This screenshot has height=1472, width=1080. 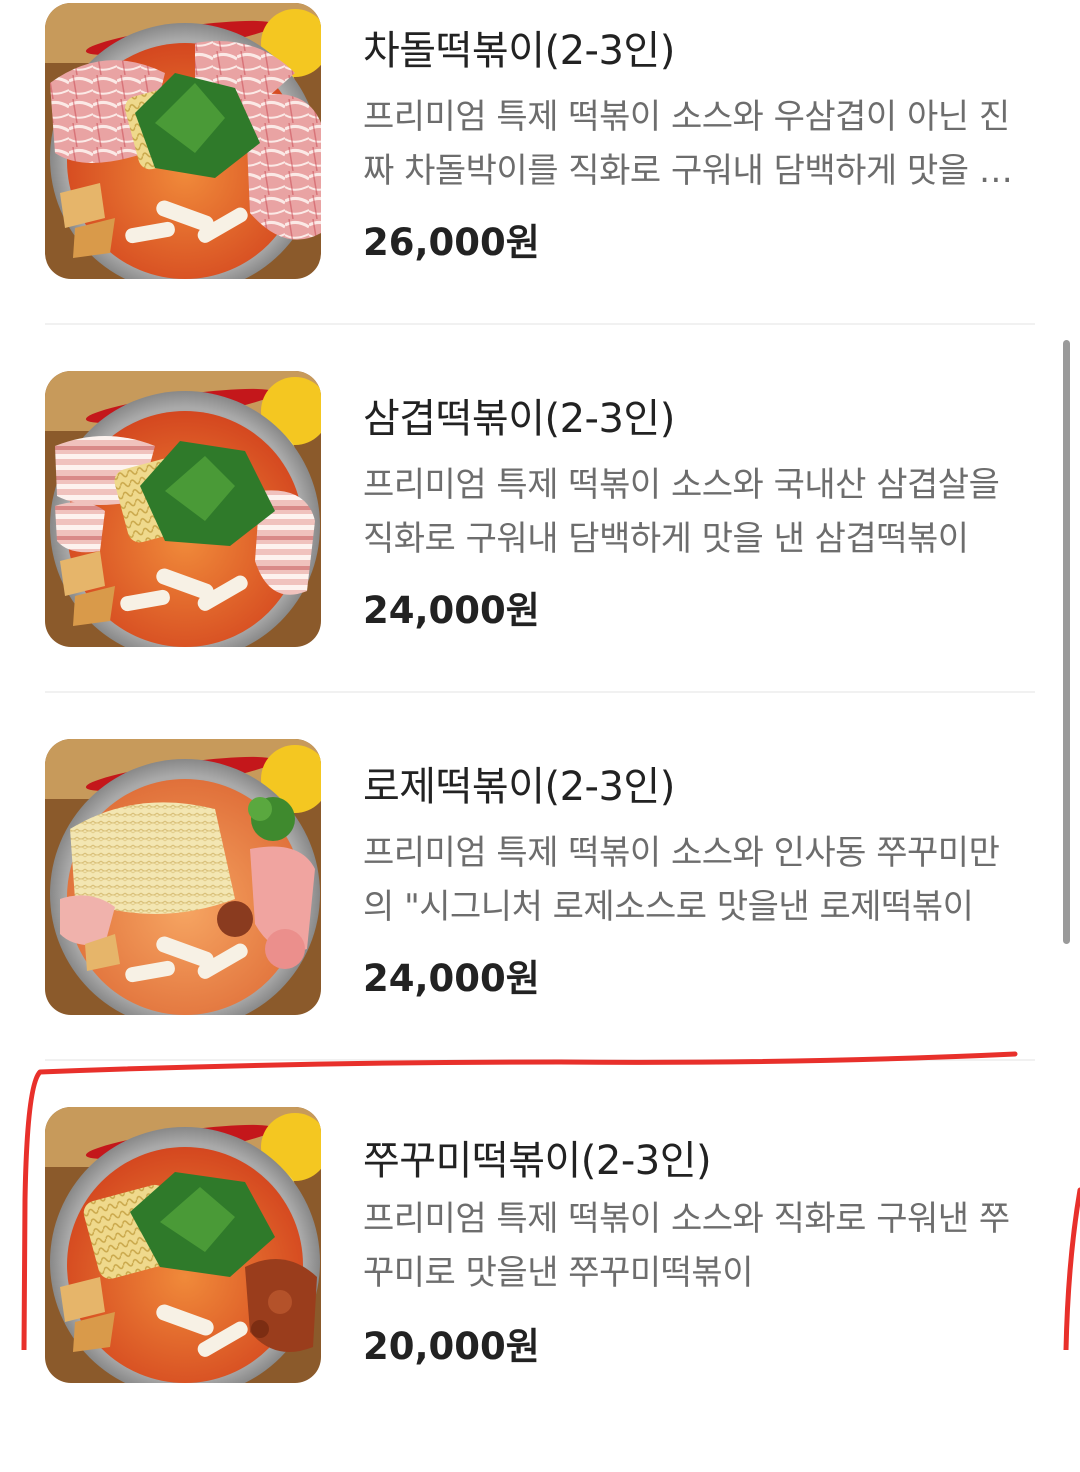 What do you see at coordinates (1066, 642) in the screenshot?
I see `scrollbar` at bounding box center [1066, 642].